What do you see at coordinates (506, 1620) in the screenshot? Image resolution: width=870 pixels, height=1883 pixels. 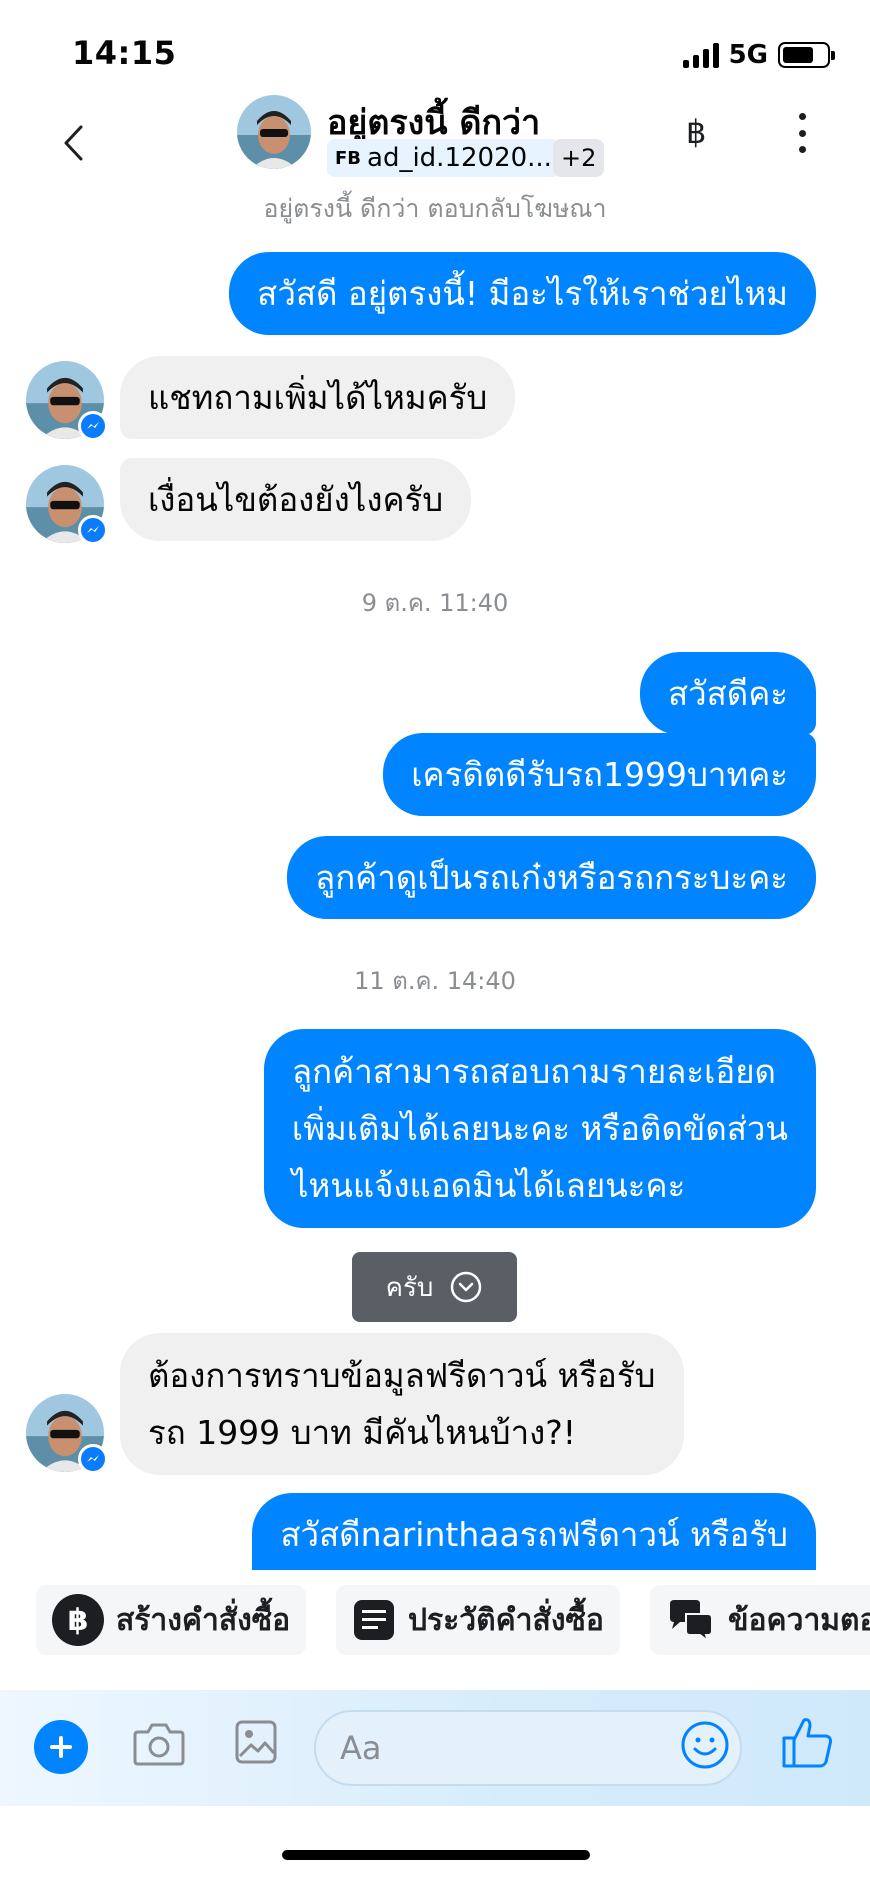 I see `order-history-label: ประวัติคำสั่งซื้อ` at bounding box center [506, 1620].